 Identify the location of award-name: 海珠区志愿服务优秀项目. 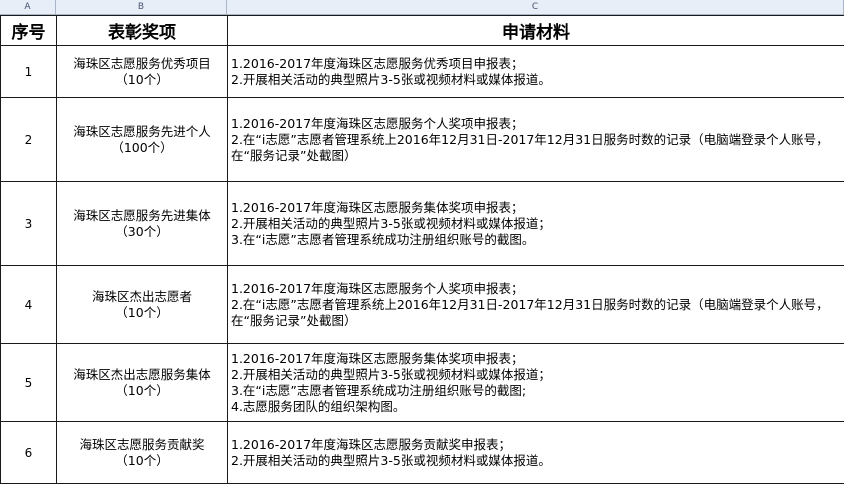
(142, 63).